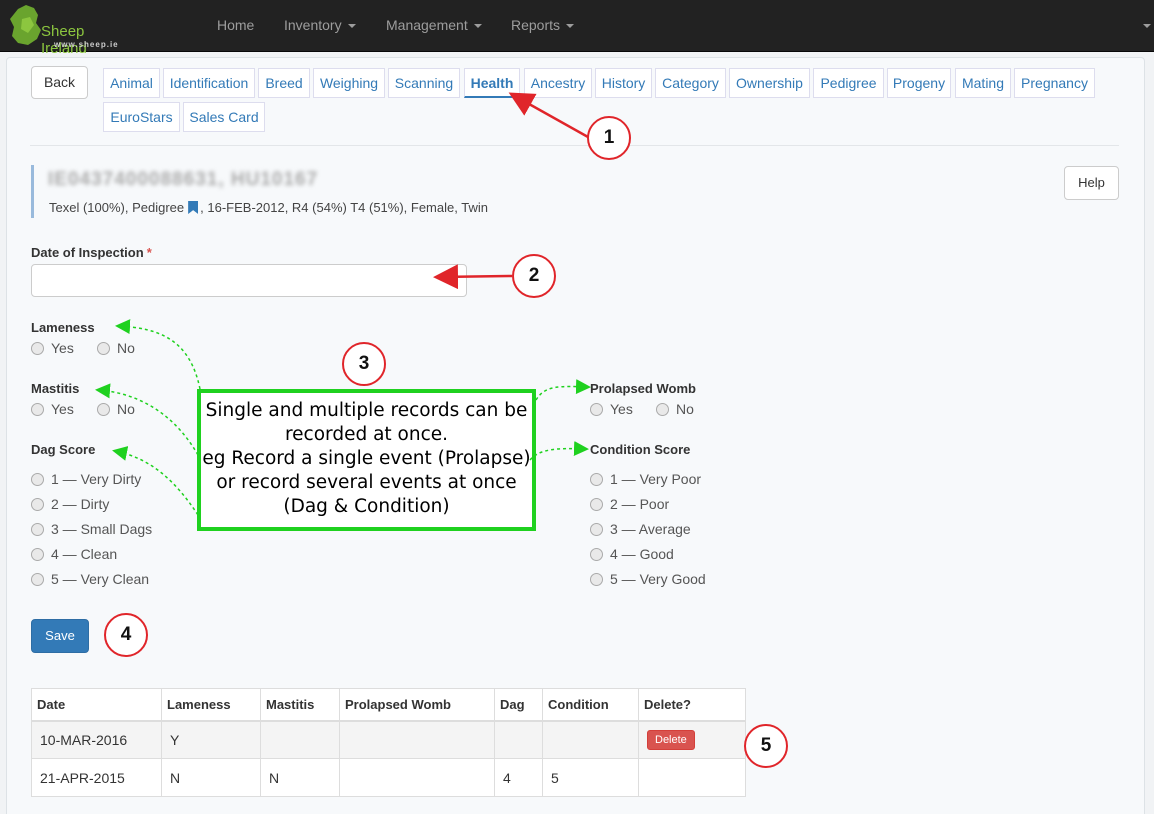 The height and width of the screenshot is (814, 1154). I want to click on nav-home: Home, so click(235, 25).